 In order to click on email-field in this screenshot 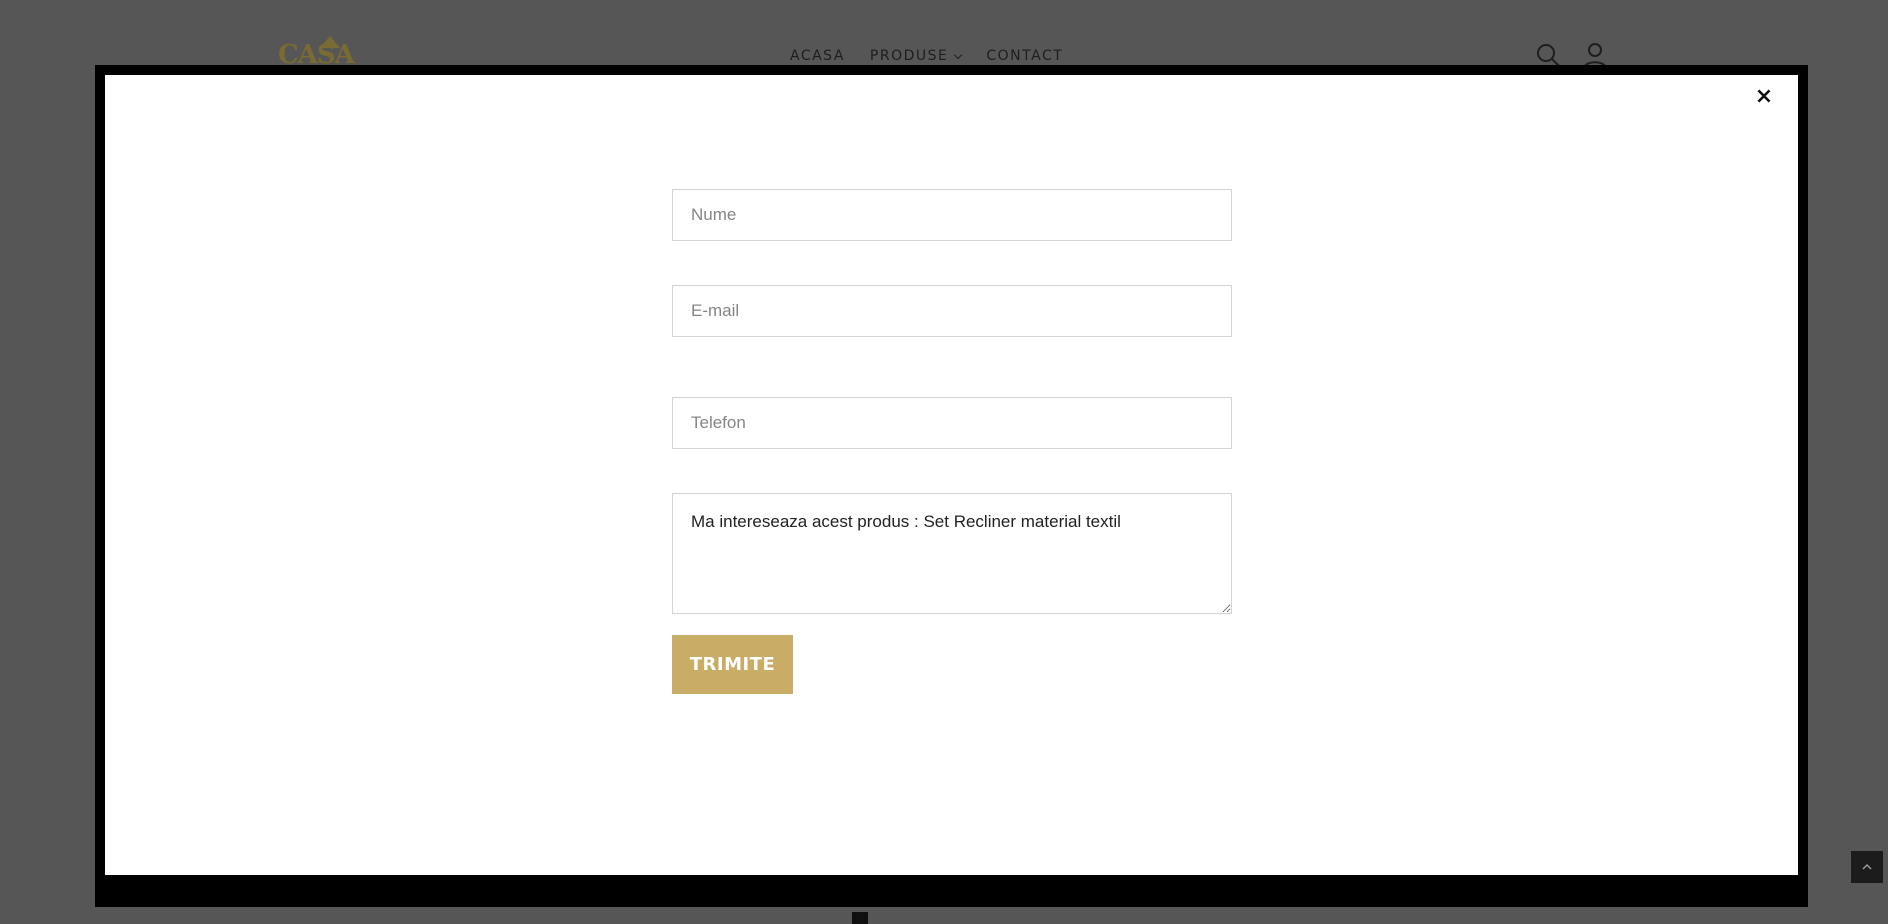, I will do `click(952, 311)`.